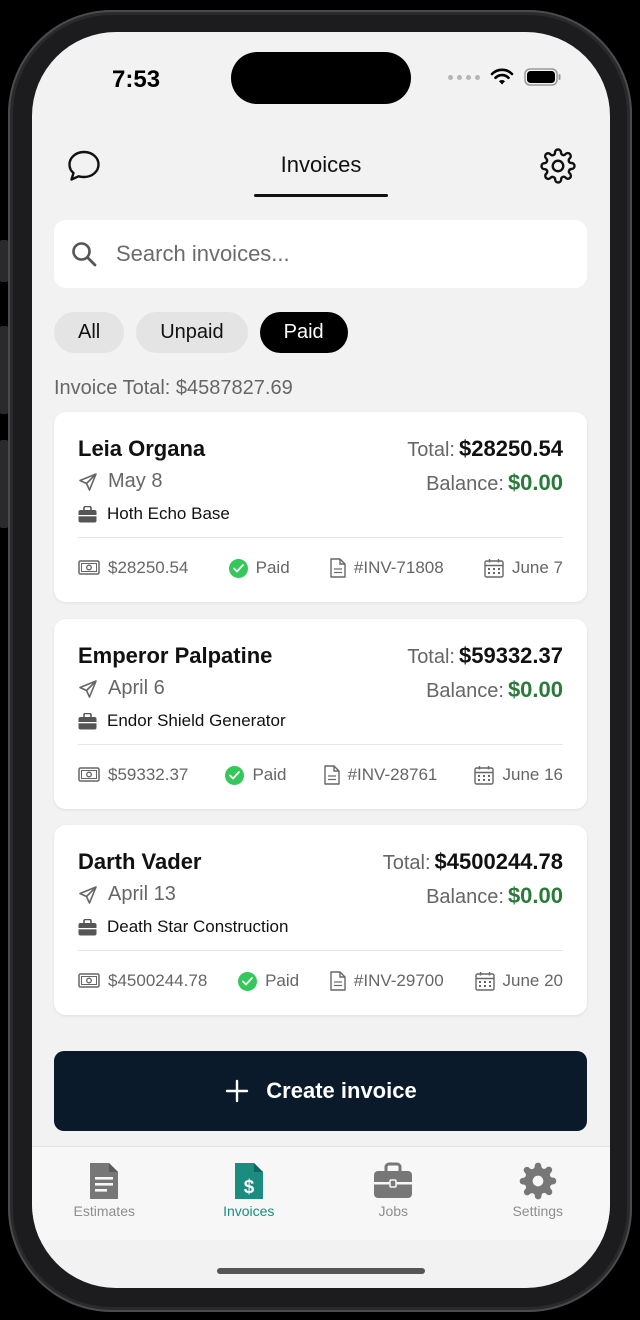 Image resolution: width=640 pixels, height=1320 pixels. Describe the element at coordinates (505, 77) in the screenshot. I see `status-icons` at that location.